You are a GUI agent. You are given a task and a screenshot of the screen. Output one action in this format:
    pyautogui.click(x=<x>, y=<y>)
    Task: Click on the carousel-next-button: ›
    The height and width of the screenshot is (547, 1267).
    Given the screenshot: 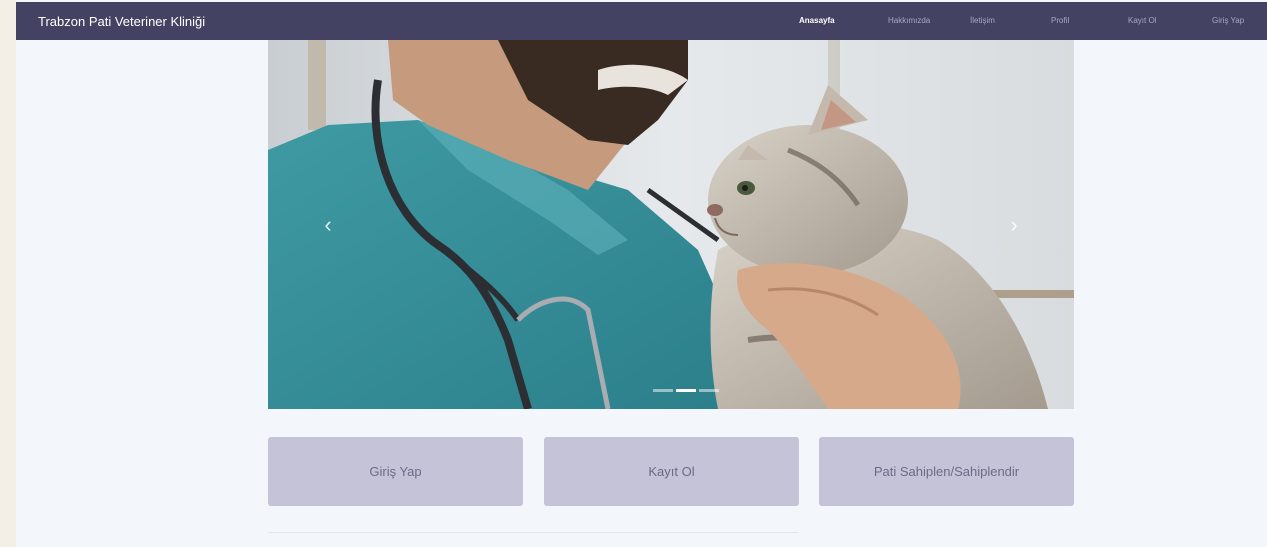 What is the action you would take?
    pyautogui.click(x=1014, y=225)
    